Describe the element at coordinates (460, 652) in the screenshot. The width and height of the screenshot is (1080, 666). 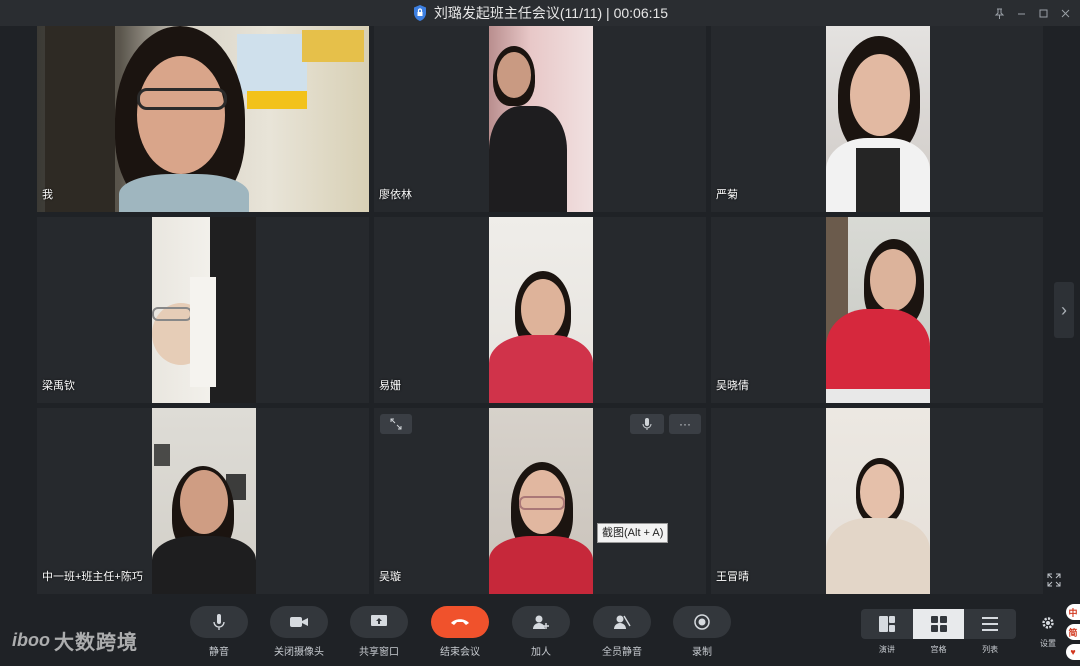
I see `end-meeting-label: 结束会议` at that location.